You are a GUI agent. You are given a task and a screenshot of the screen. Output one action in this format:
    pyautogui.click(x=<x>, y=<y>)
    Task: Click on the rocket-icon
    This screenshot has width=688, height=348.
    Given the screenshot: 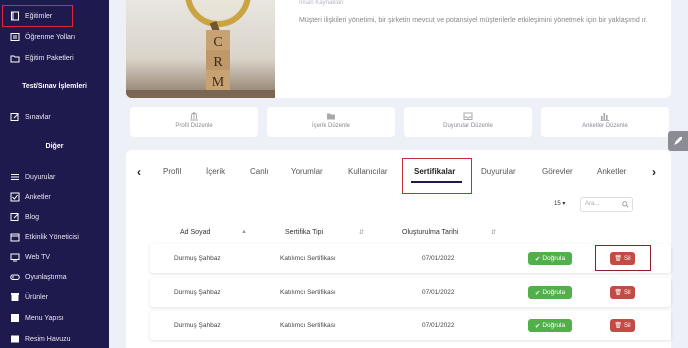 What is the action you would take?
    pyautogui.click(x=678, y=141)
    